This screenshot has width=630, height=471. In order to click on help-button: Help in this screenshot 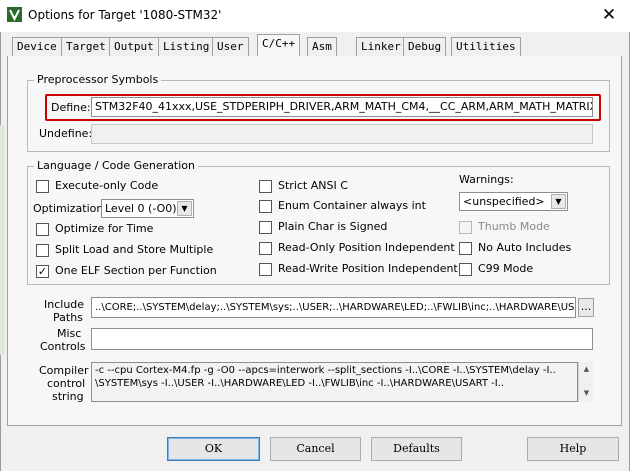, I will do `click(573, 449)`.